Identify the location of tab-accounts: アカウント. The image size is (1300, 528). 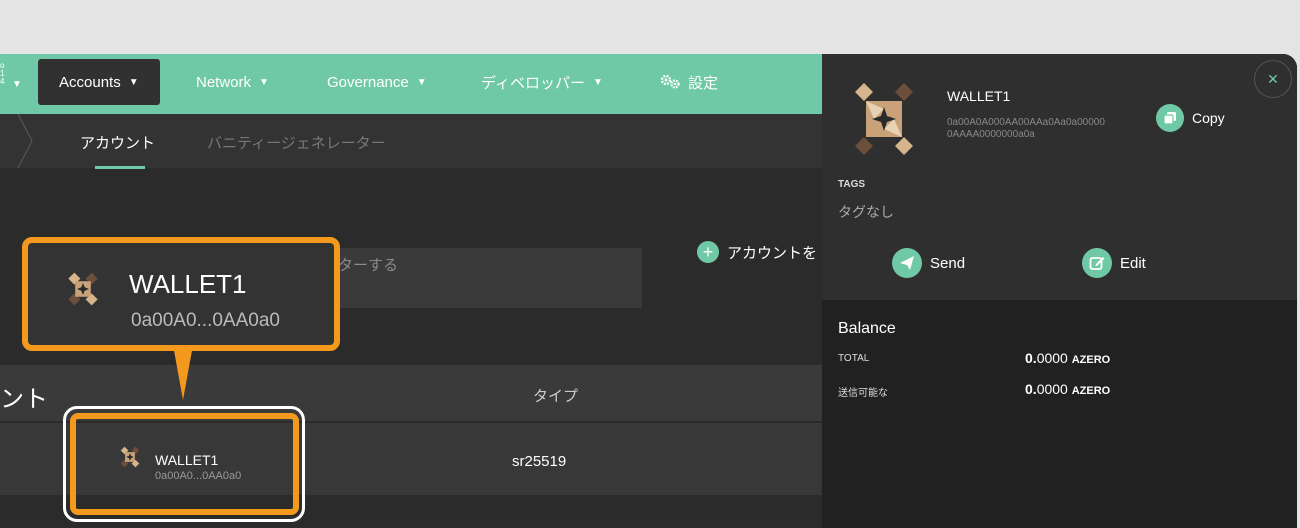
(117, 142).